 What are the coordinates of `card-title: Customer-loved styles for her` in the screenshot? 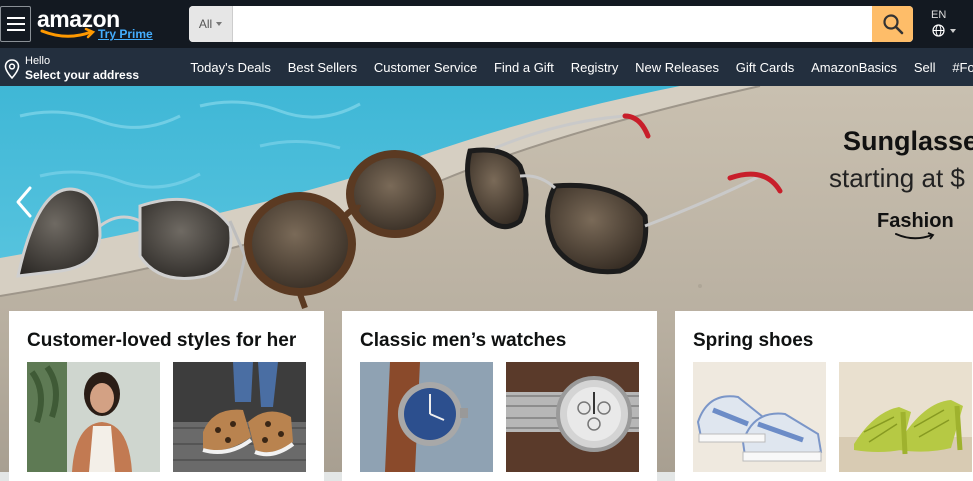 It's located at (162, 340).